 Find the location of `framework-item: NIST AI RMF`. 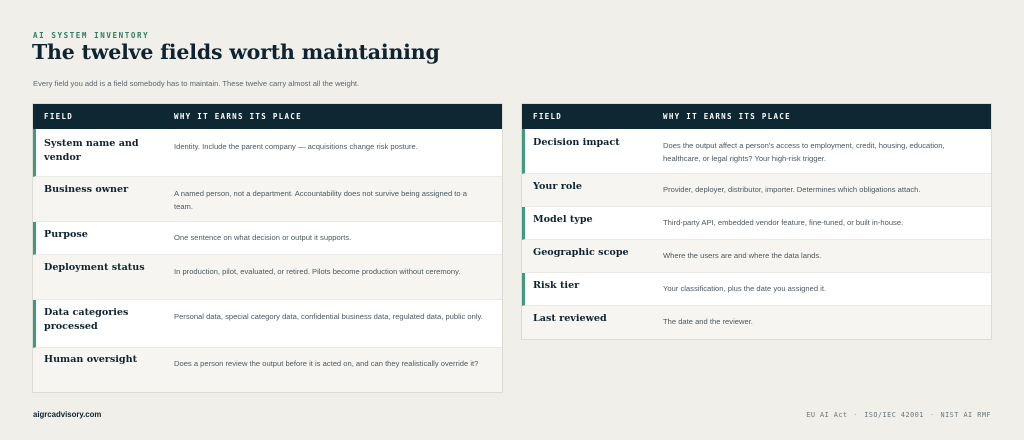

framework-item: NIST AI RMF is located at coordinates (965, 415).